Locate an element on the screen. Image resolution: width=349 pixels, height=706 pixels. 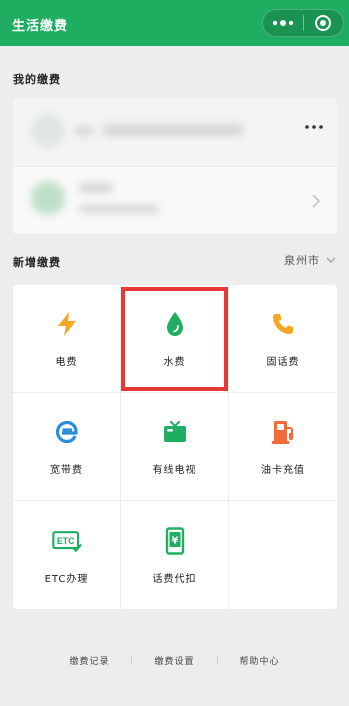
service-broadband: 宽带费 is located at coordinates (67, 447).